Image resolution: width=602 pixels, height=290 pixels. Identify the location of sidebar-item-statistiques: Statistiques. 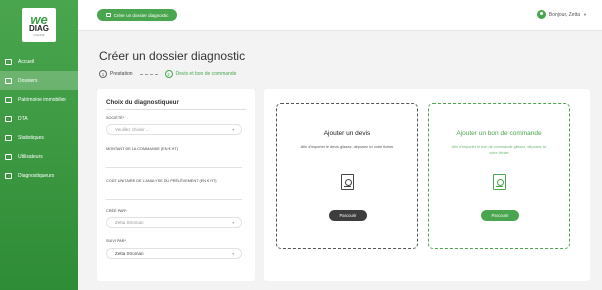
(39, 137).